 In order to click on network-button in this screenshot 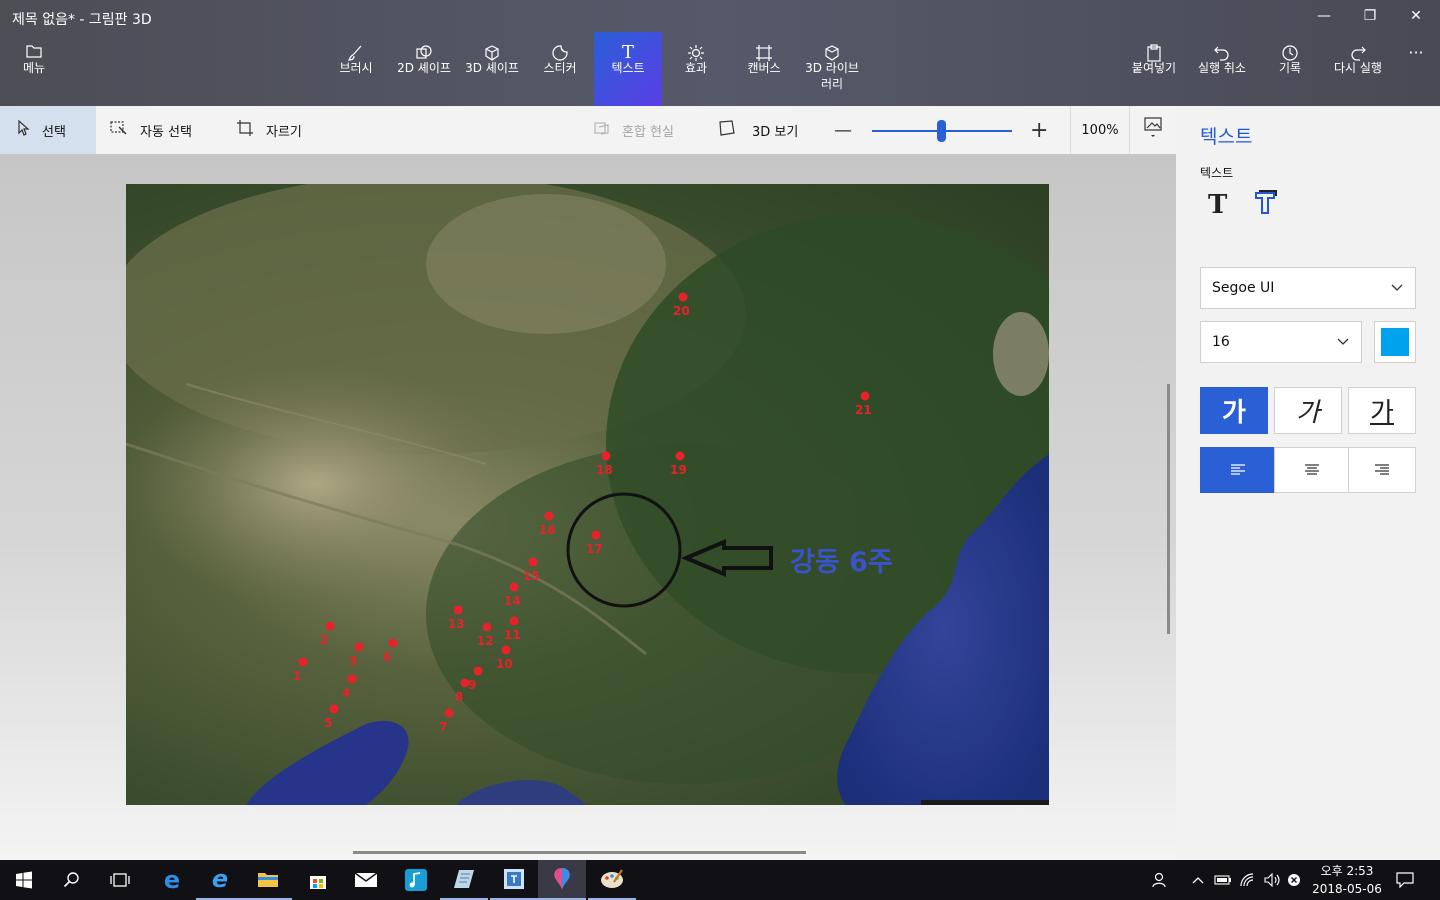, I will do `click(1251, 880)`.